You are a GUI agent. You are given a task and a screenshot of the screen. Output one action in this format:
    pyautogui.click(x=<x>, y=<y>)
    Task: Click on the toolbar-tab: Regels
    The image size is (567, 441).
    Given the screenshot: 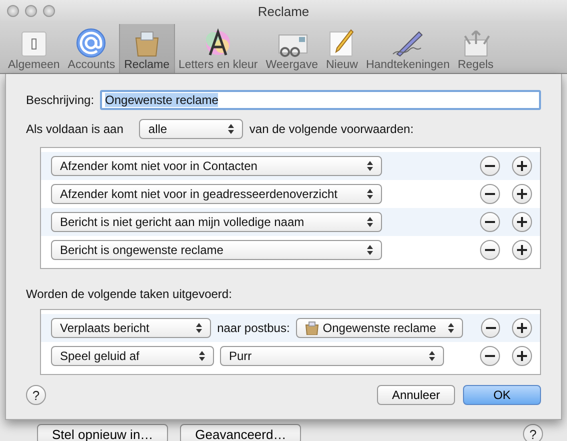 What is the action you would take?
    pyautogui.click(x=476, y=48)
    